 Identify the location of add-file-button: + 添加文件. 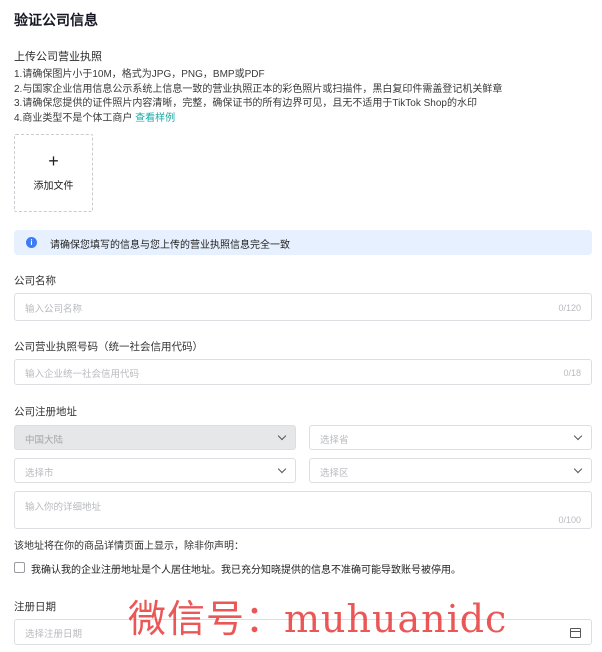
(53, 173).